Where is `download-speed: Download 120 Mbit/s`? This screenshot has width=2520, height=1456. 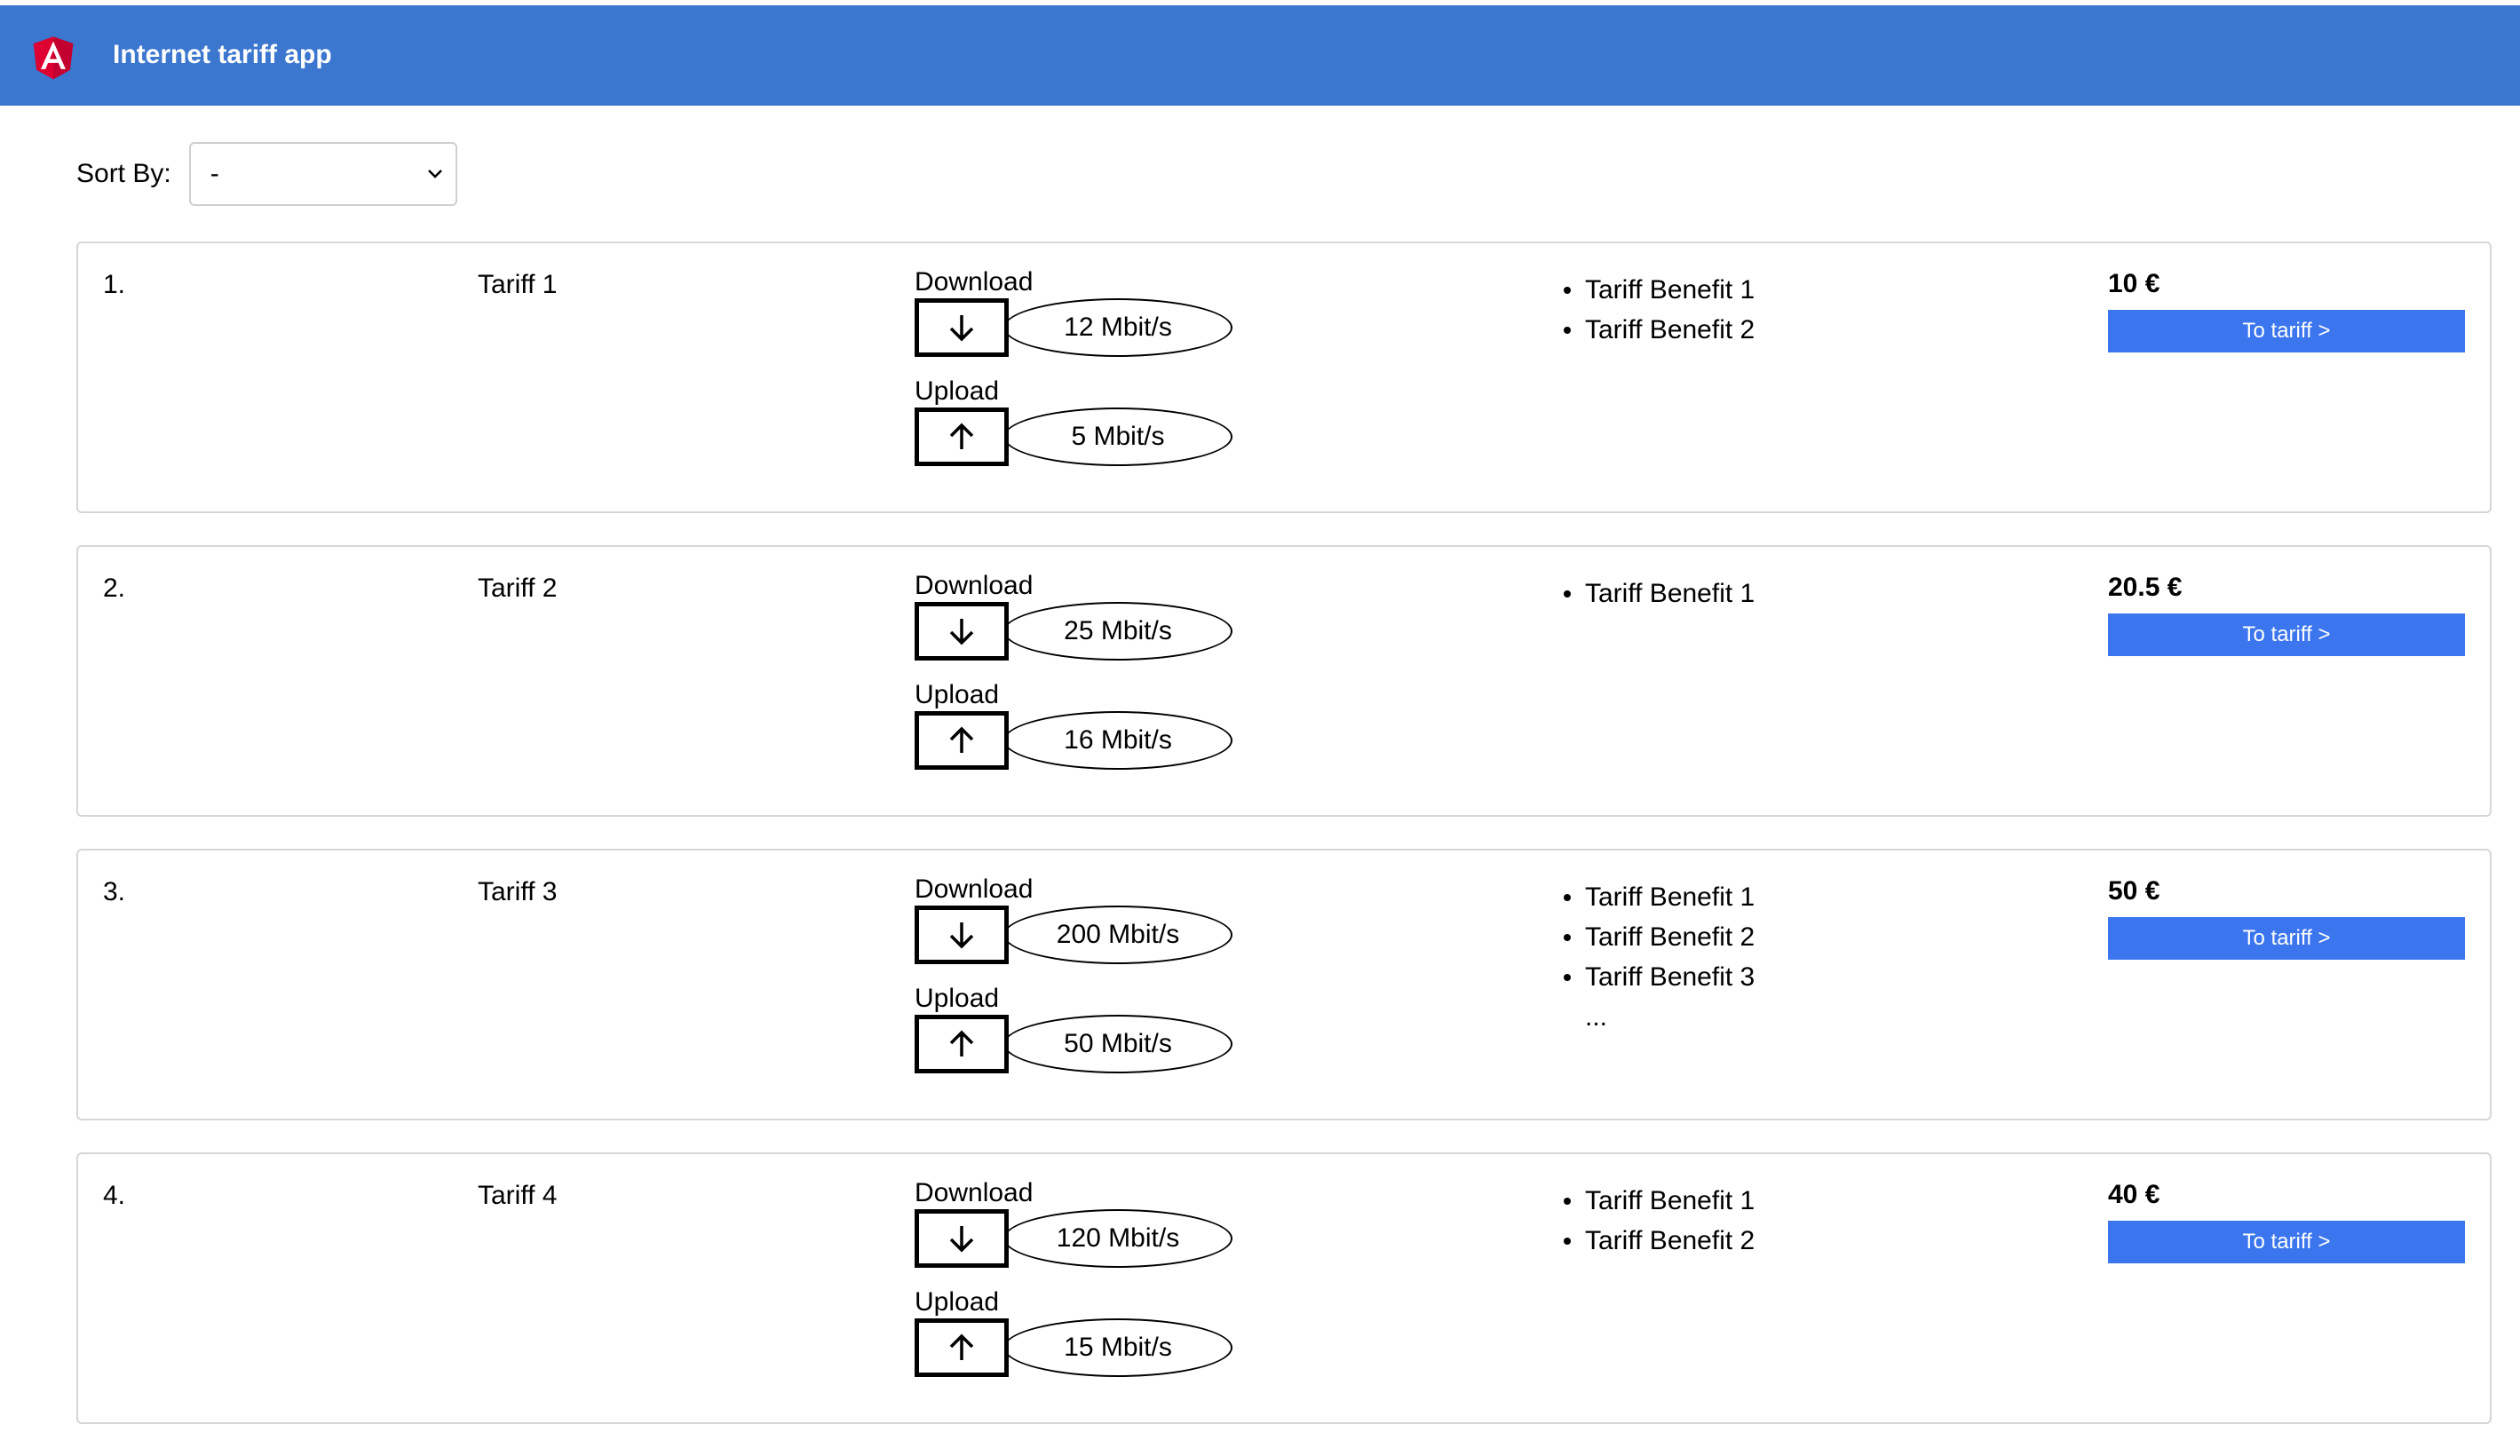 download-speed: Download 120 Mbit/s is located at coordinates (1073, 1223).